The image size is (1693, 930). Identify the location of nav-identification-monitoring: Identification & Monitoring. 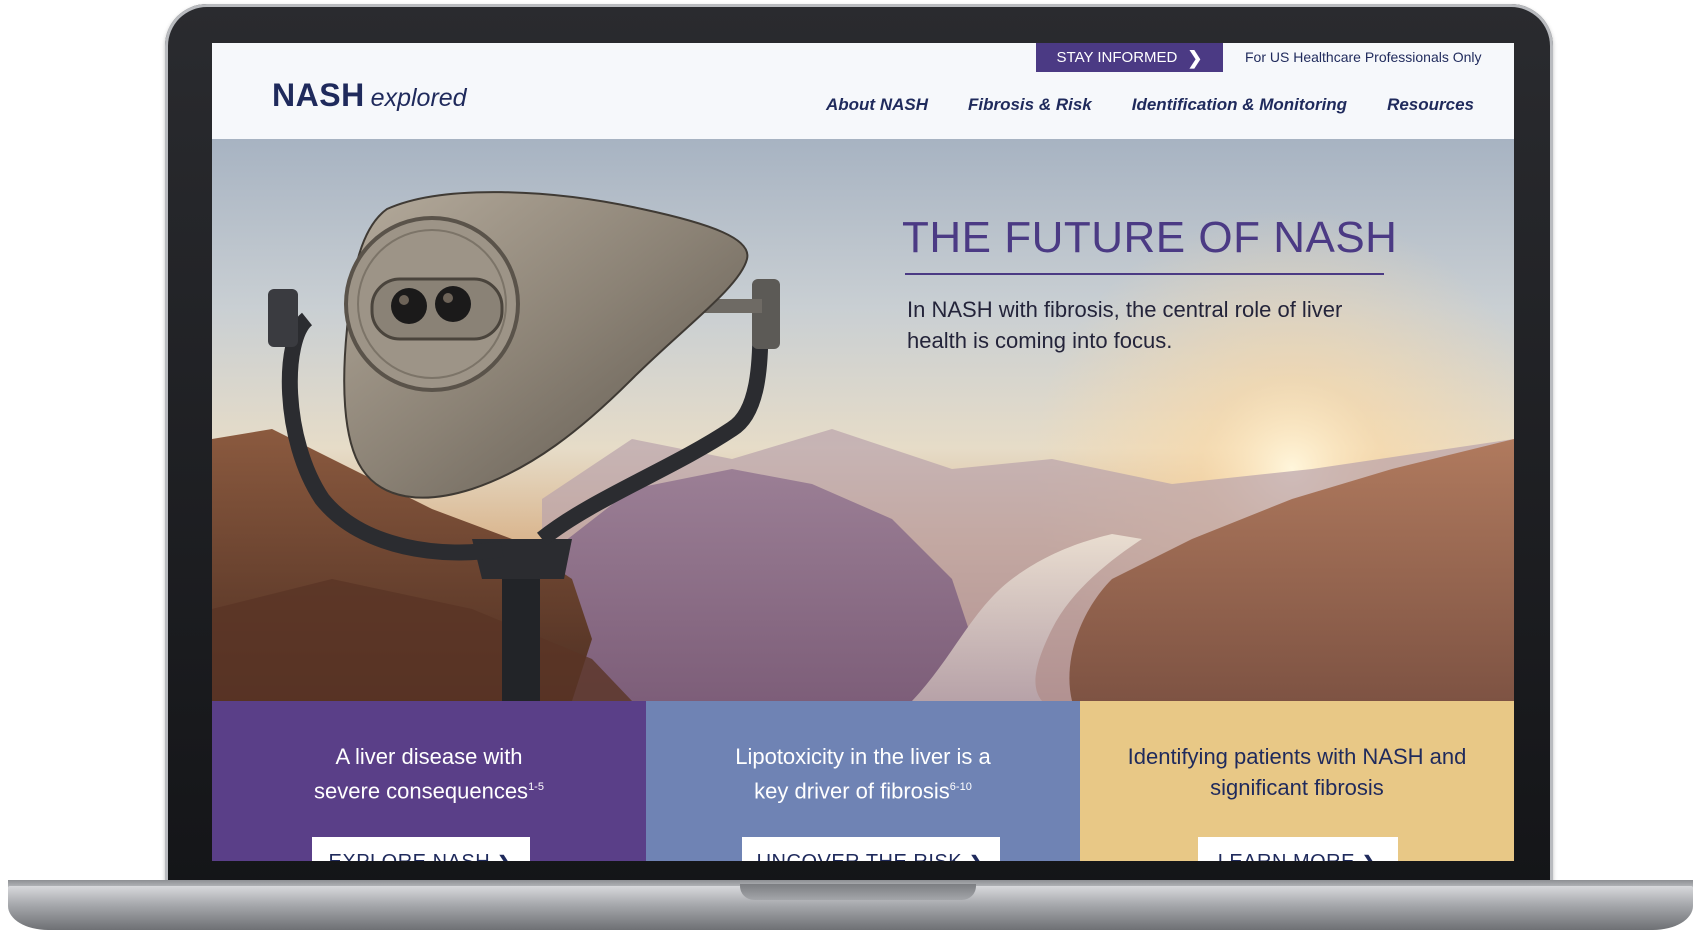
(1239, 105).